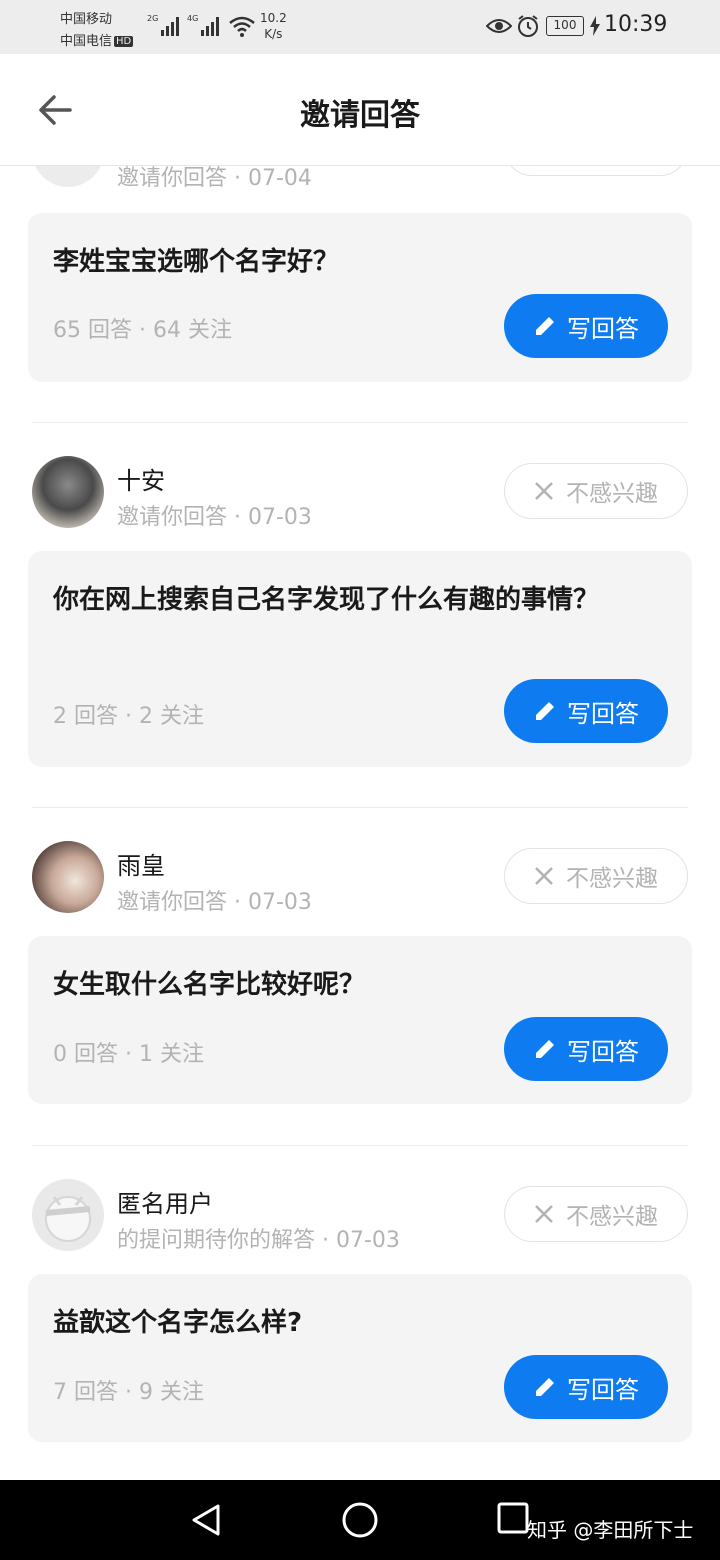 This screenshot has height=1560, width=720. I want to click on invite-meta: 邀请你回答 · 07-04, so click(214, 178).